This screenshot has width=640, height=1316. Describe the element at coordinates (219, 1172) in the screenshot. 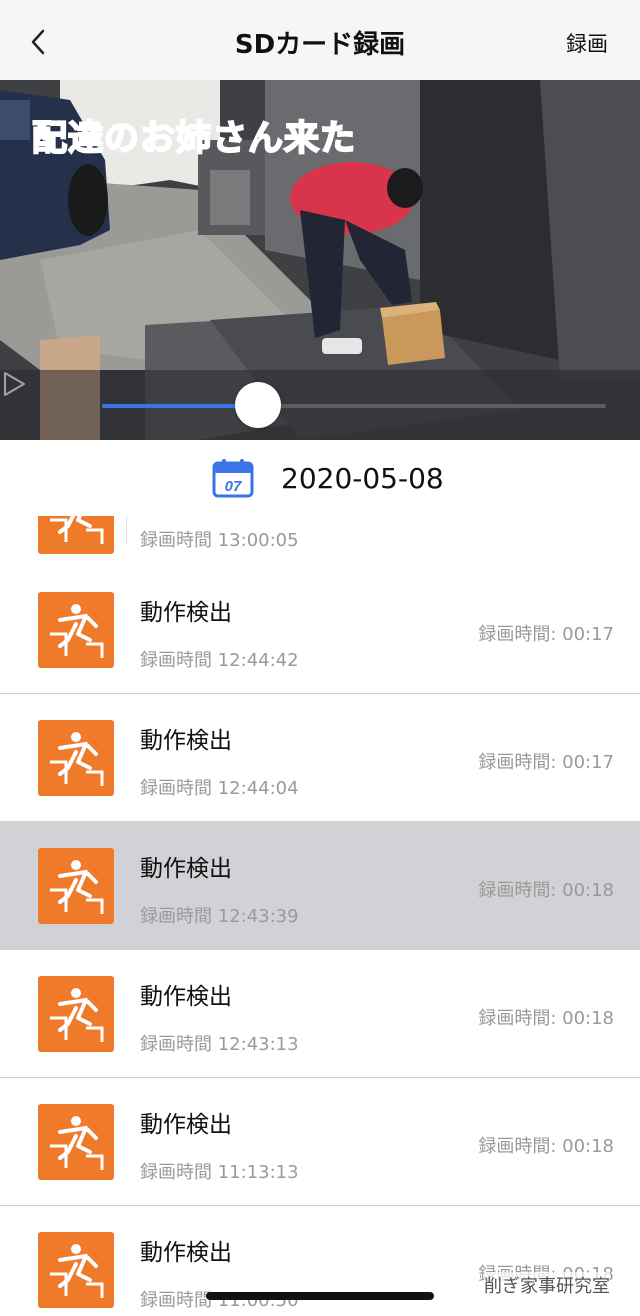

I see `recording-time: 録画時間 11:13:13` at that location.